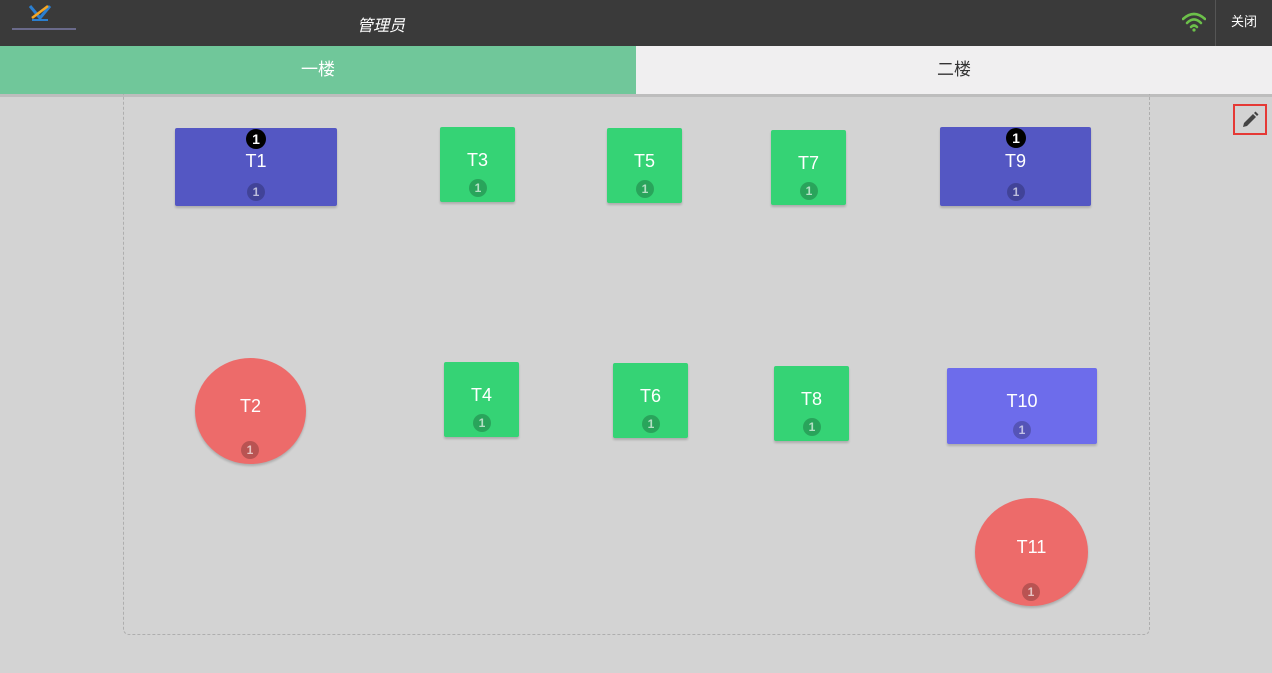 Image resolution: width=1272 pixels, height=673 pixels. I want to click on table-t5: T5 1, so click(644, 165).